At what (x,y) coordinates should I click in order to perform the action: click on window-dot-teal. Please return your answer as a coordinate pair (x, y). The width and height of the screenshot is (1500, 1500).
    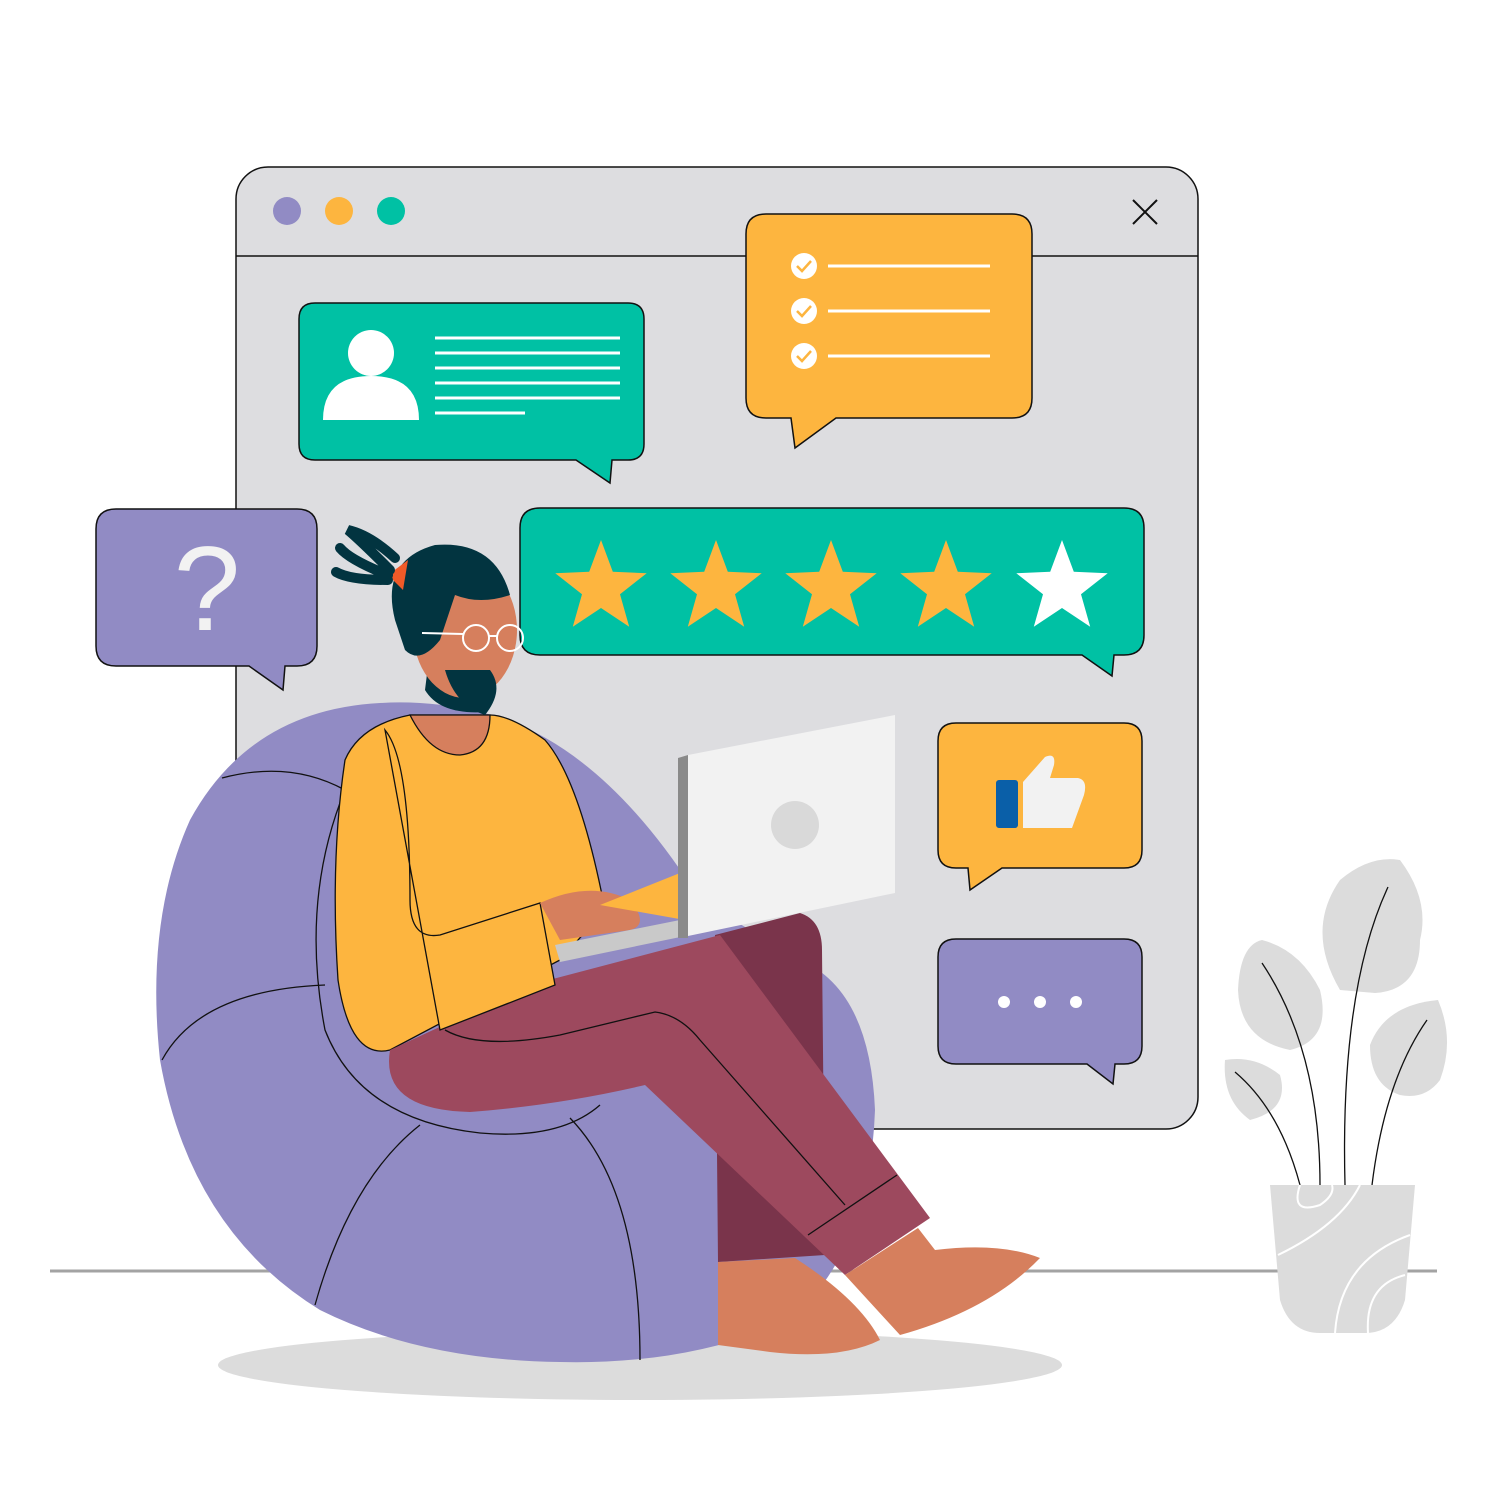
    Looking at the image, I should click on (391, 211).